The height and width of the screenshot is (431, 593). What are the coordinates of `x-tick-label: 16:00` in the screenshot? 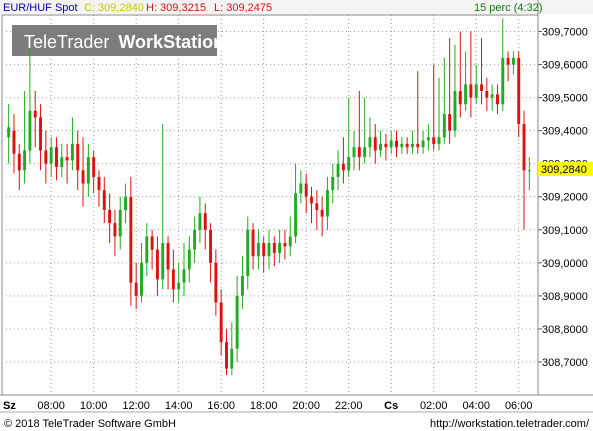 It's located at (221, 406).